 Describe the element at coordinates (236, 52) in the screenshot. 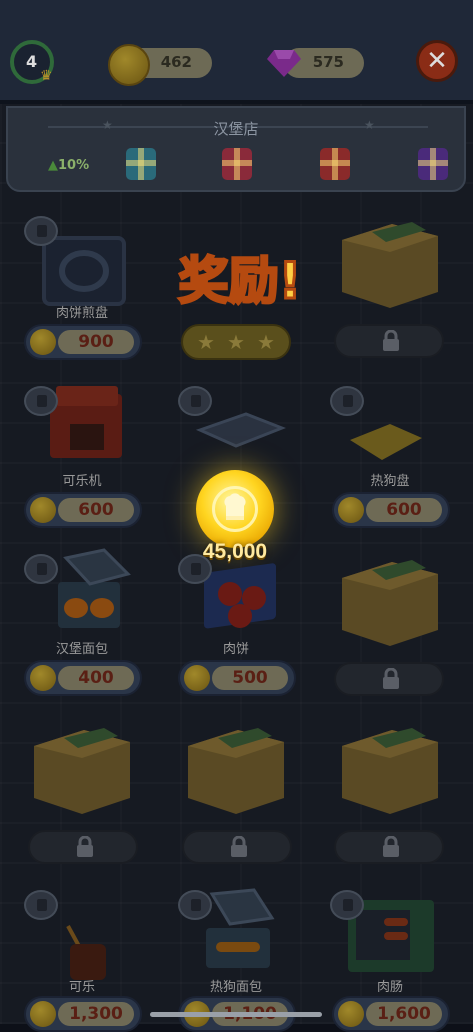

I see `top-bar: 4 ♛ 462 575 ✕` at that location.